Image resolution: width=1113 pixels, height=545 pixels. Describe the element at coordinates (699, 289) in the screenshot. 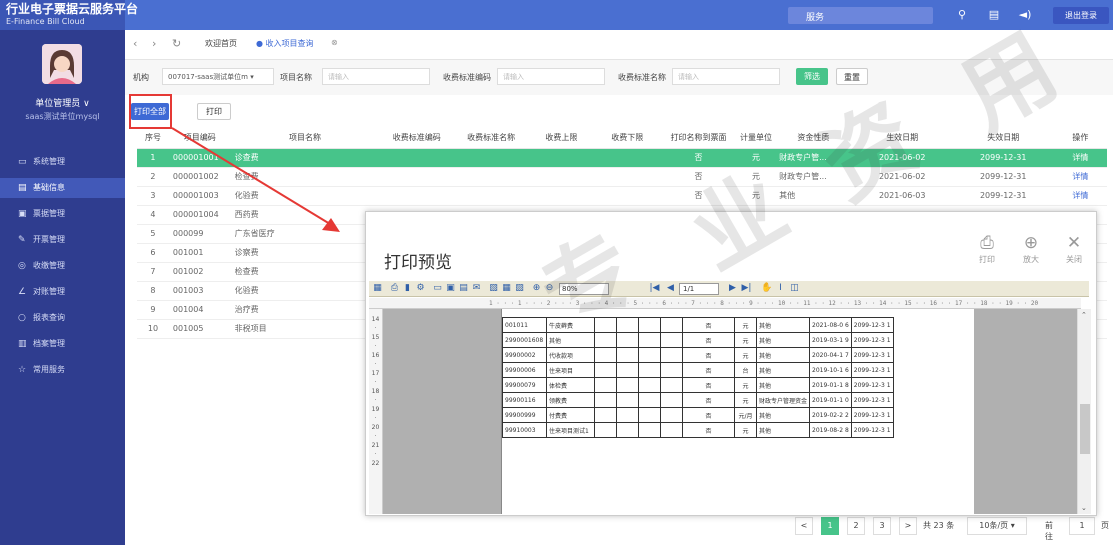

I see `page-input: 1/1` at that location.